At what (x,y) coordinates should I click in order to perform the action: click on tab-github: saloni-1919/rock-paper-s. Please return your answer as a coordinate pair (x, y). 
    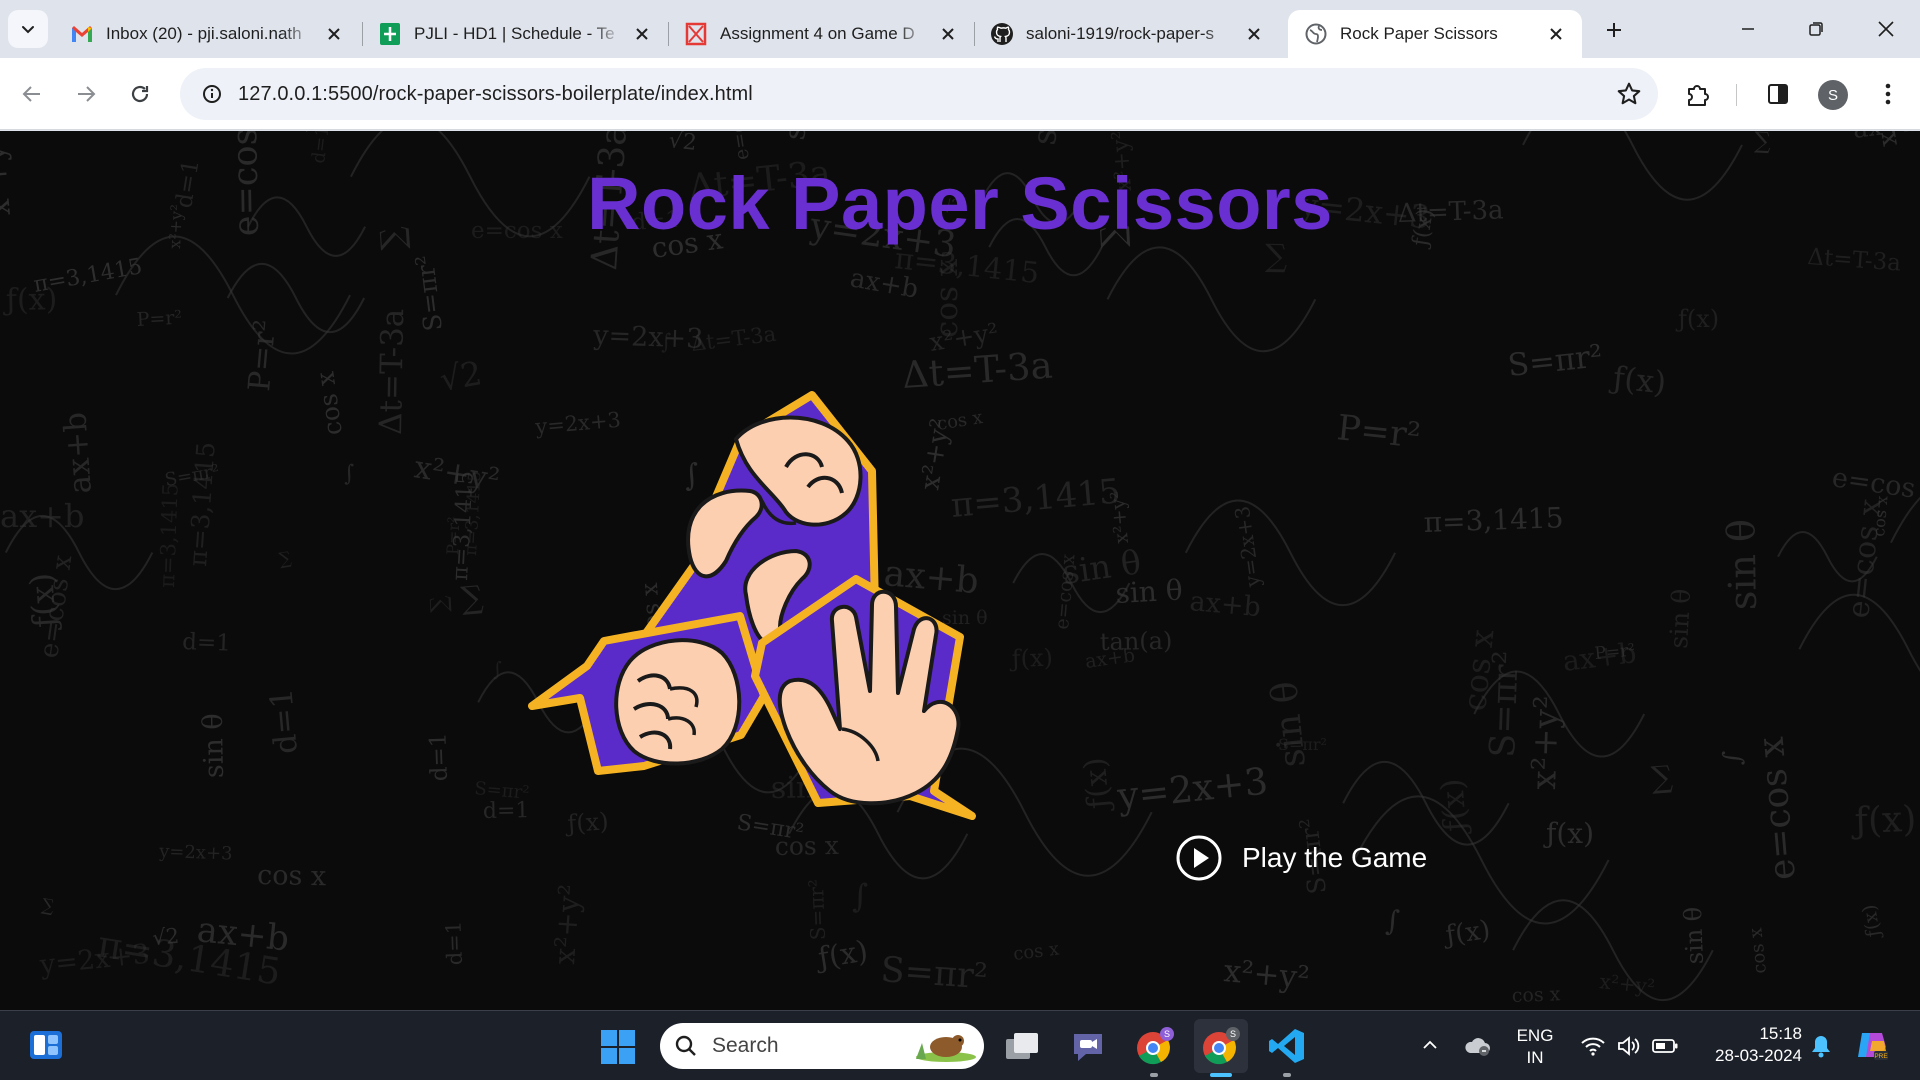
    Looking at the image, I should click on (1127, 34).